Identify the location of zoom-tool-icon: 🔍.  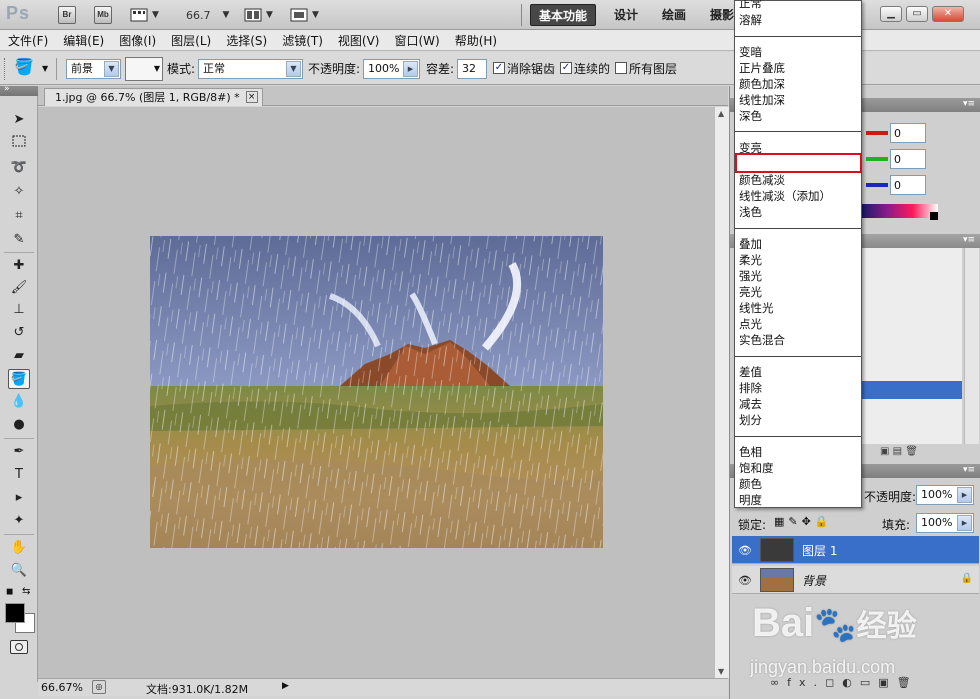
(19, 571).